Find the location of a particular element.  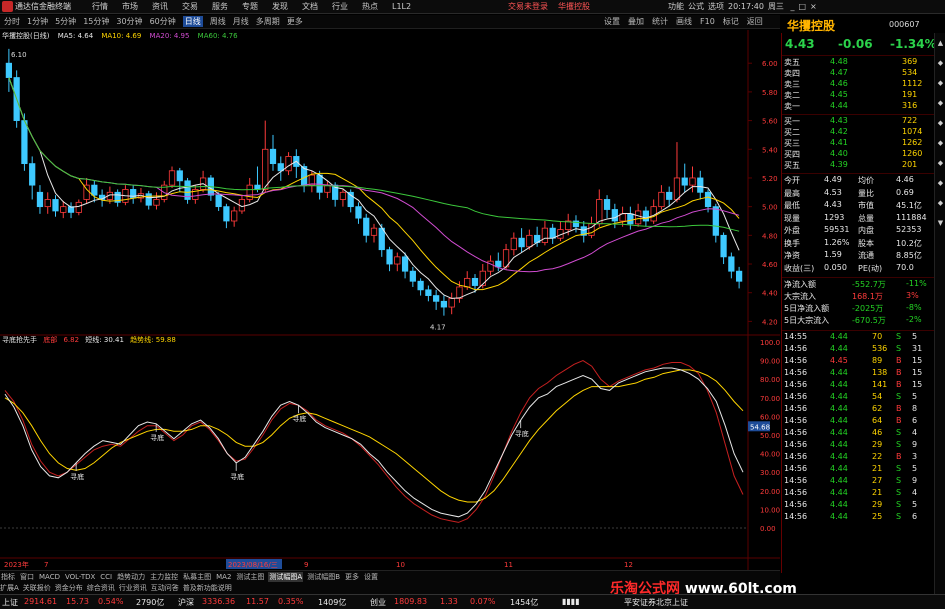

period-daily: 日线 is located at coordinates (192, 21).